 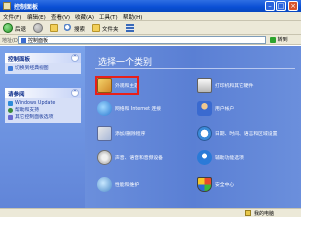 I want to click on menu-edit: 编辑(E), so click(x=36, y=17).